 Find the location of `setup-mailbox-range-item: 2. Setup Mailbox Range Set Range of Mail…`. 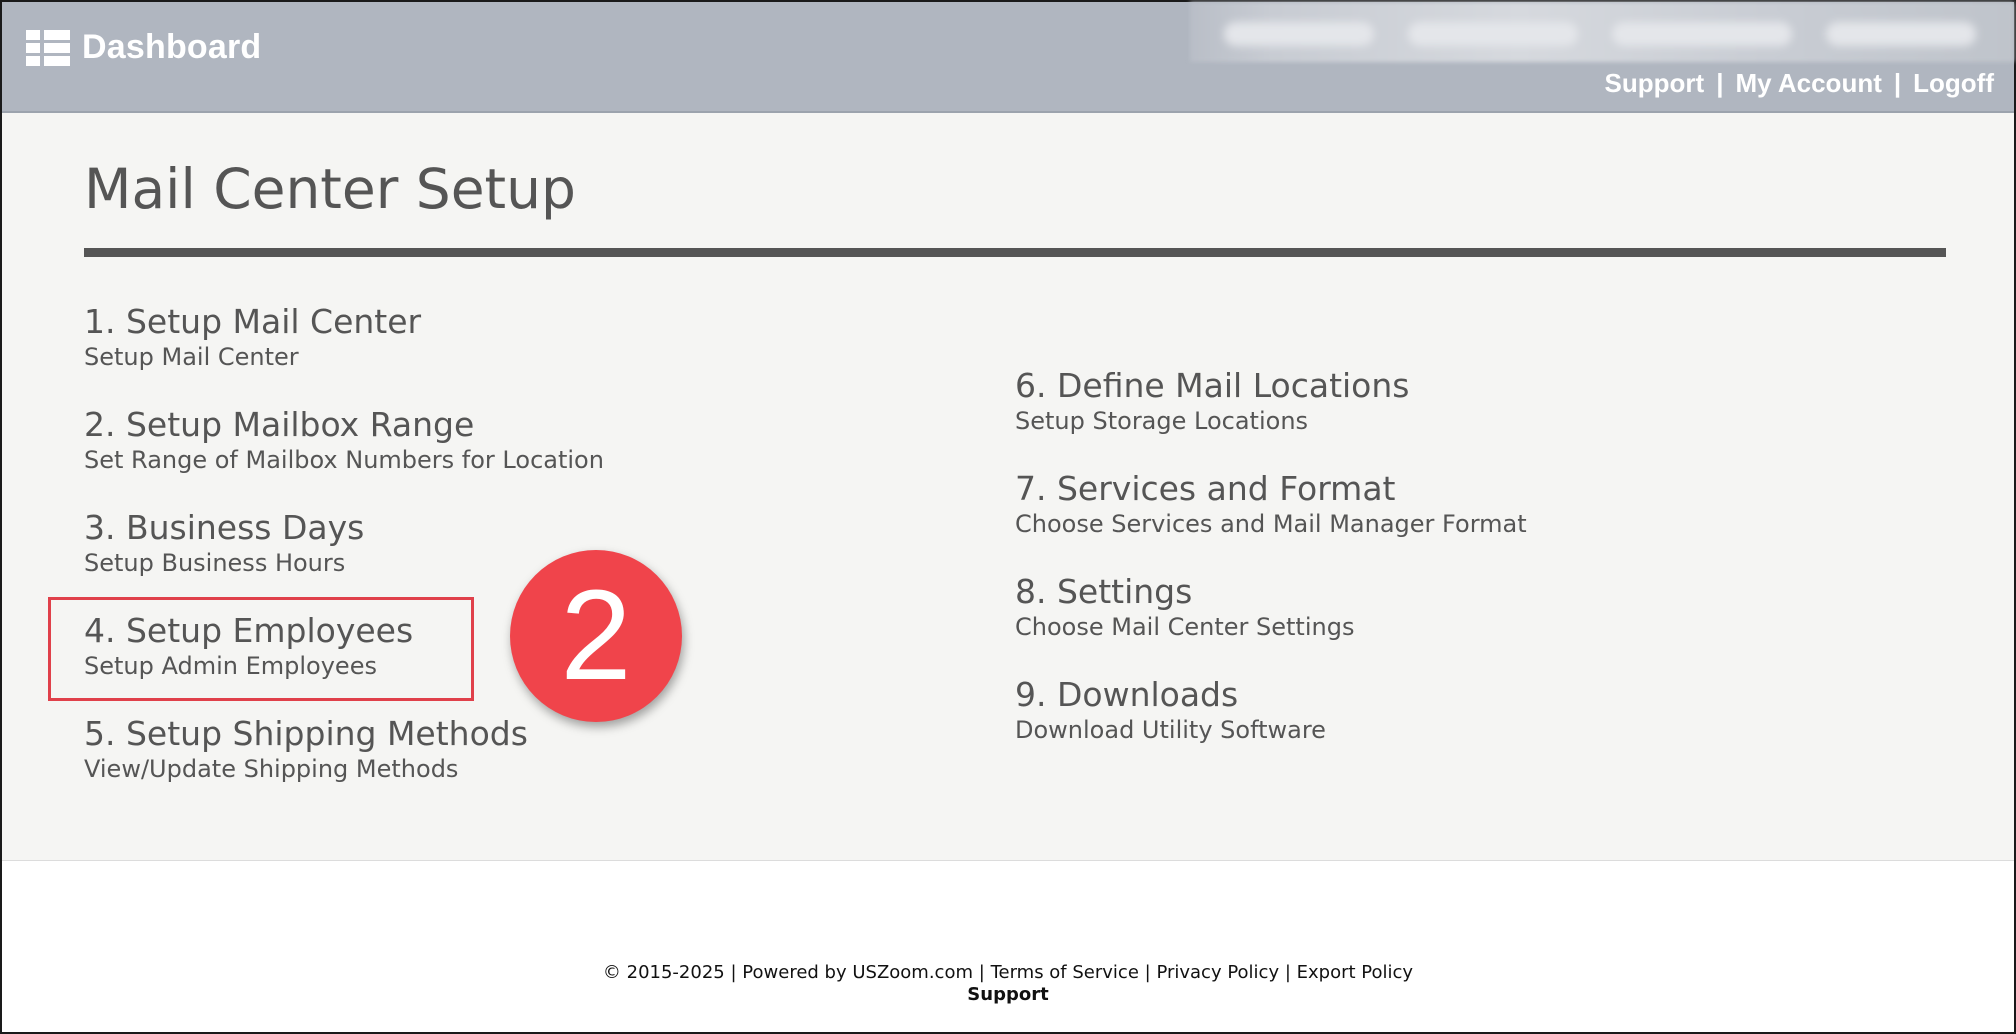

setup-mailbox-range-item: 2. Setup Mailbox Range Set Range of Mail… is located at coordinates (344, 440).